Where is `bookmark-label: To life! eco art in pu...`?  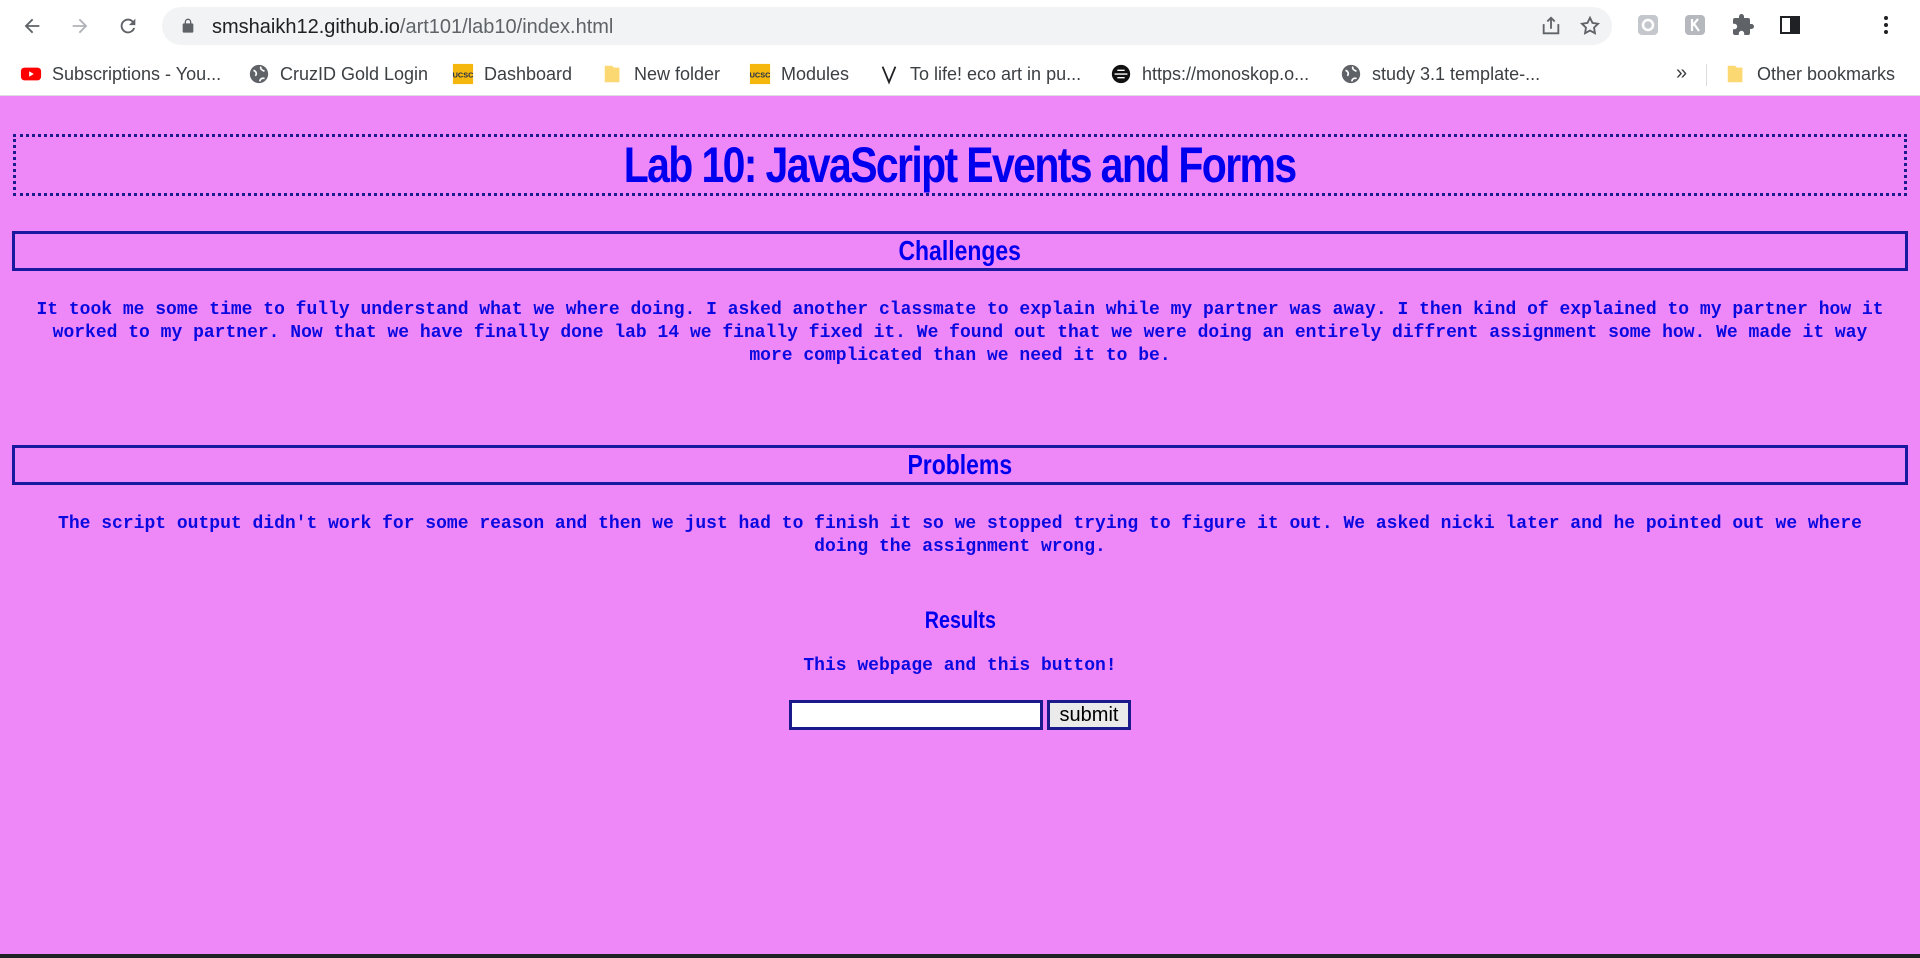 bookmark-label: To life! eco art in pu... is located at coordinates (996, 73).